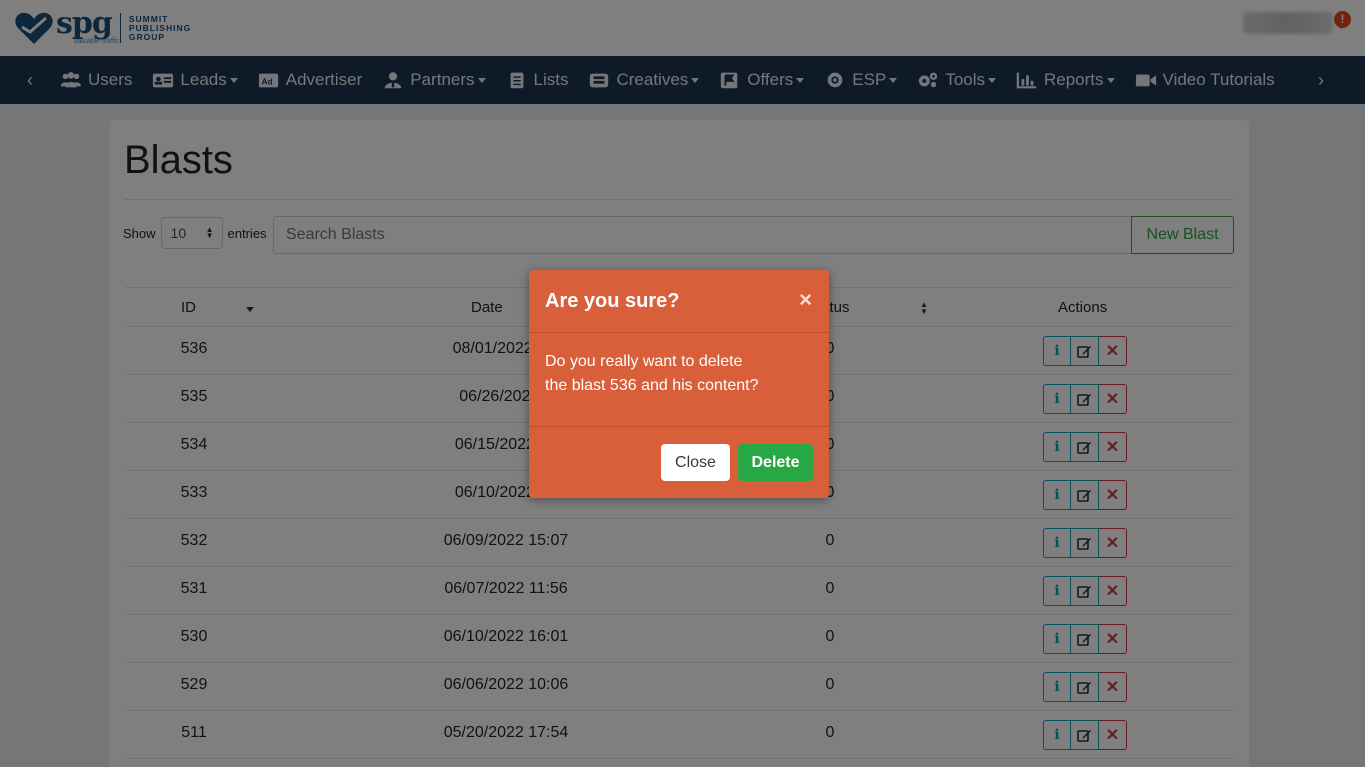  I want to click on modal-title: Are you sure?, so click(612, 301).